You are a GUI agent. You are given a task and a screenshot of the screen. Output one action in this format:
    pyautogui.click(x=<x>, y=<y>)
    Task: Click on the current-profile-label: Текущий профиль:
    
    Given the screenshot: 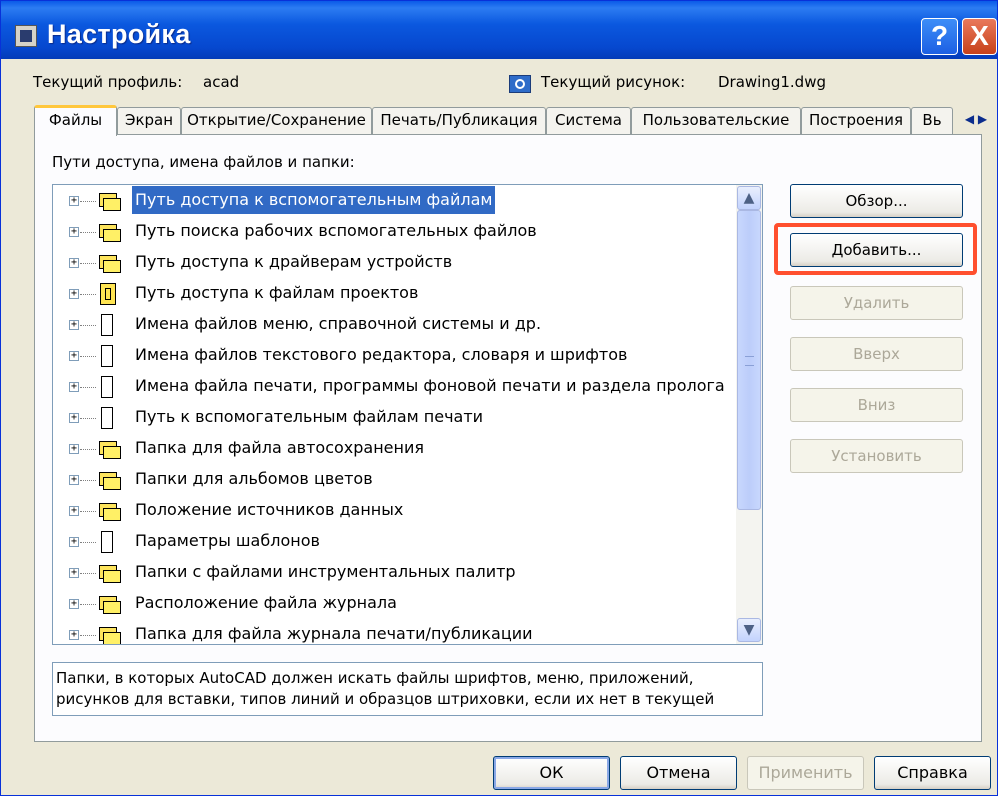 What is the action you would take?
    pyautogui.click(x=108, y=82)
    